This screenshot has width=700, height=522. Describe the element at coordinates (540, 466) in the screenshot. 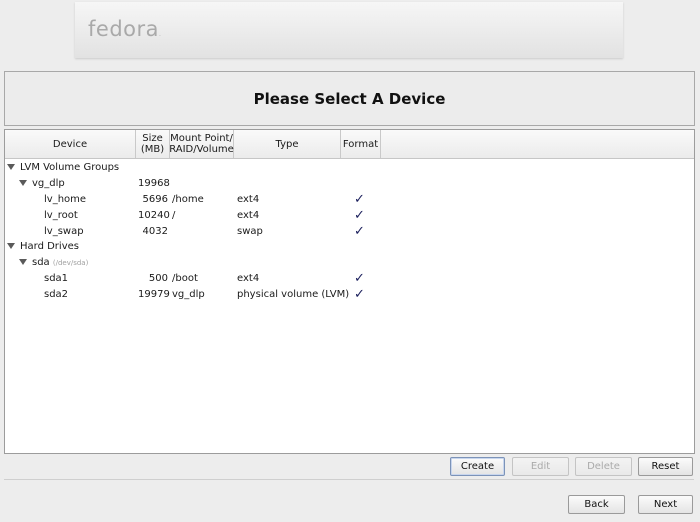

I see `edit-button: Edit` at that location.